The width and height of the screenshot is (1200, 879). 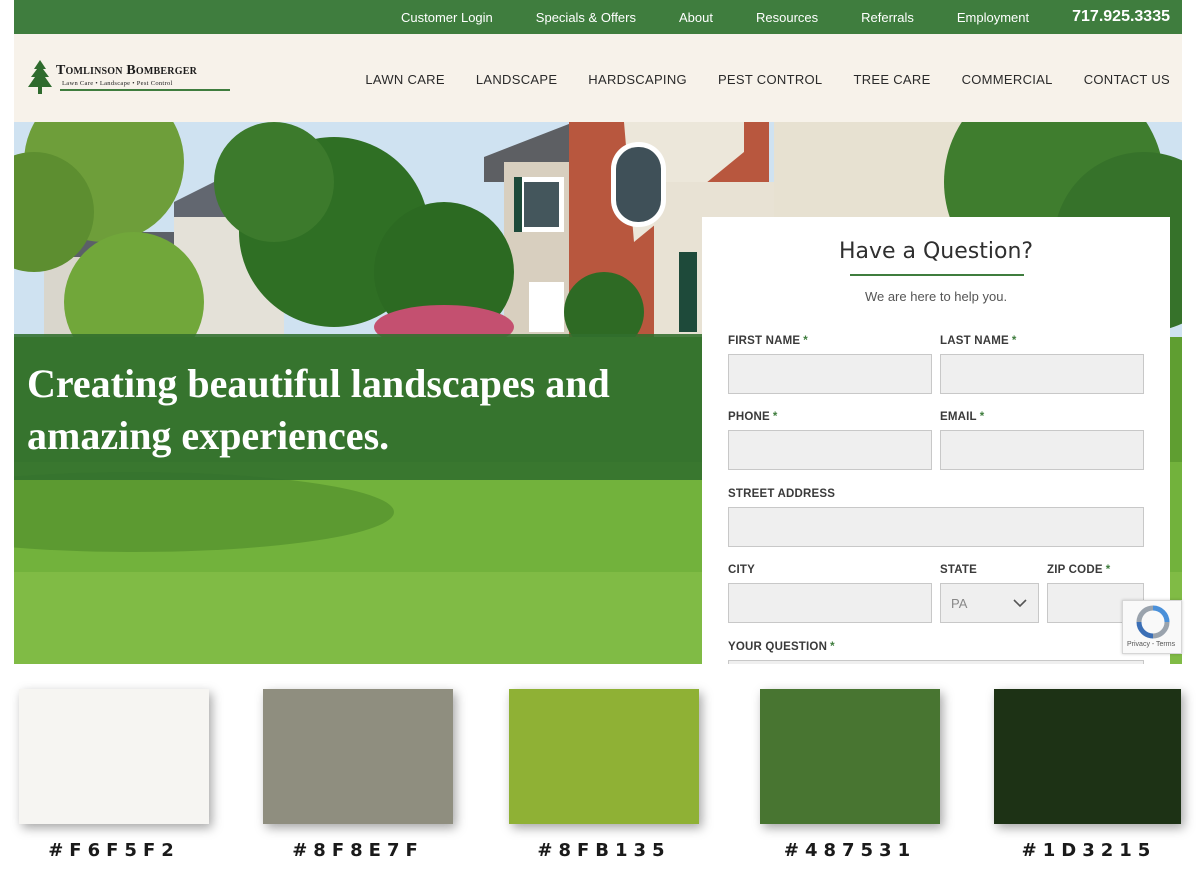 I want to click on your-question-label-text: YOUR QUESTION, so click(x=778, y=647).